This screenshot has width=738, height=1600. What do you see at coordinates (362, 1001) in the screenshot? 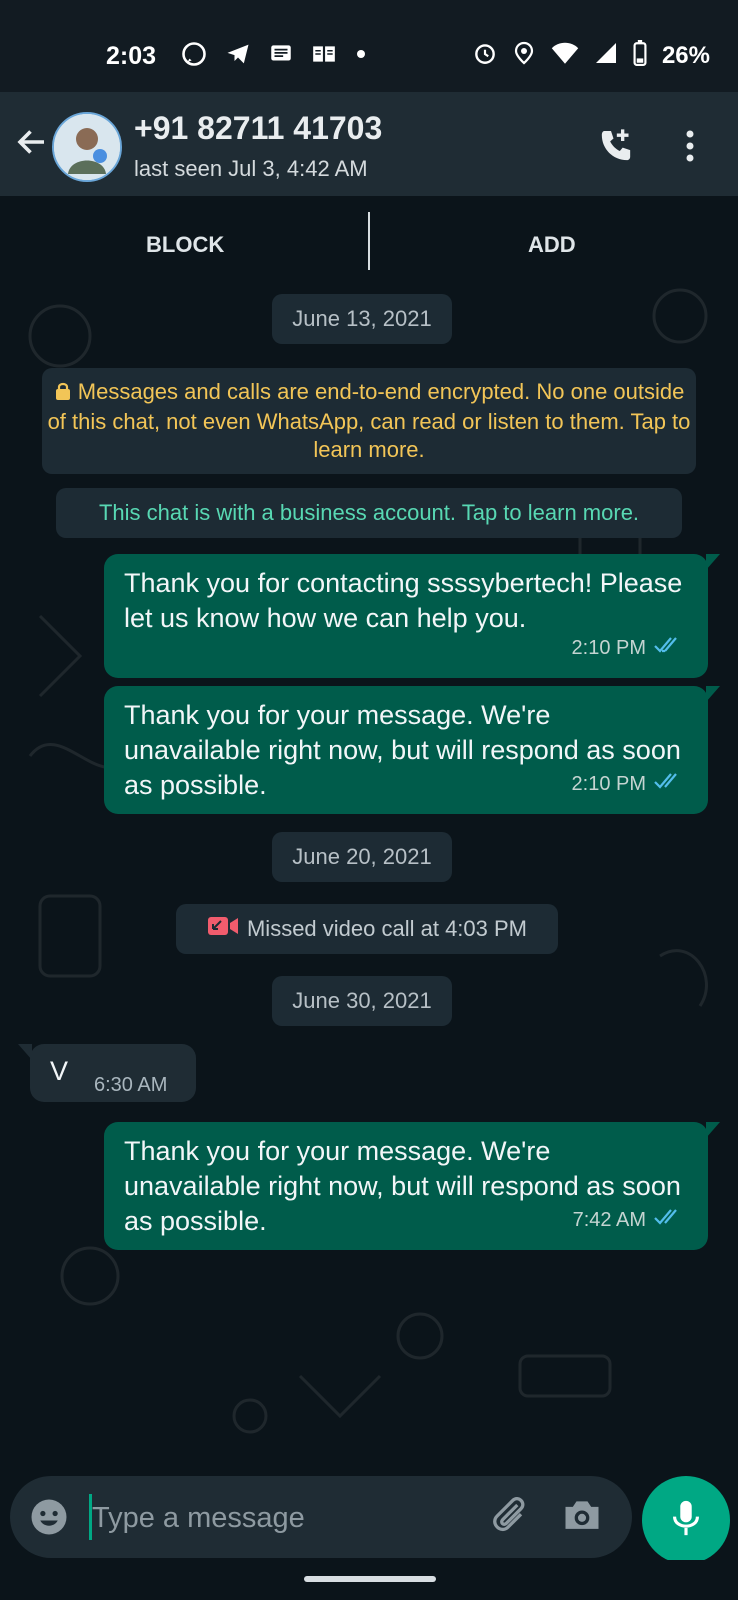
I see `date-chip: June 30, 2021` at bounding box center [362, 1001].